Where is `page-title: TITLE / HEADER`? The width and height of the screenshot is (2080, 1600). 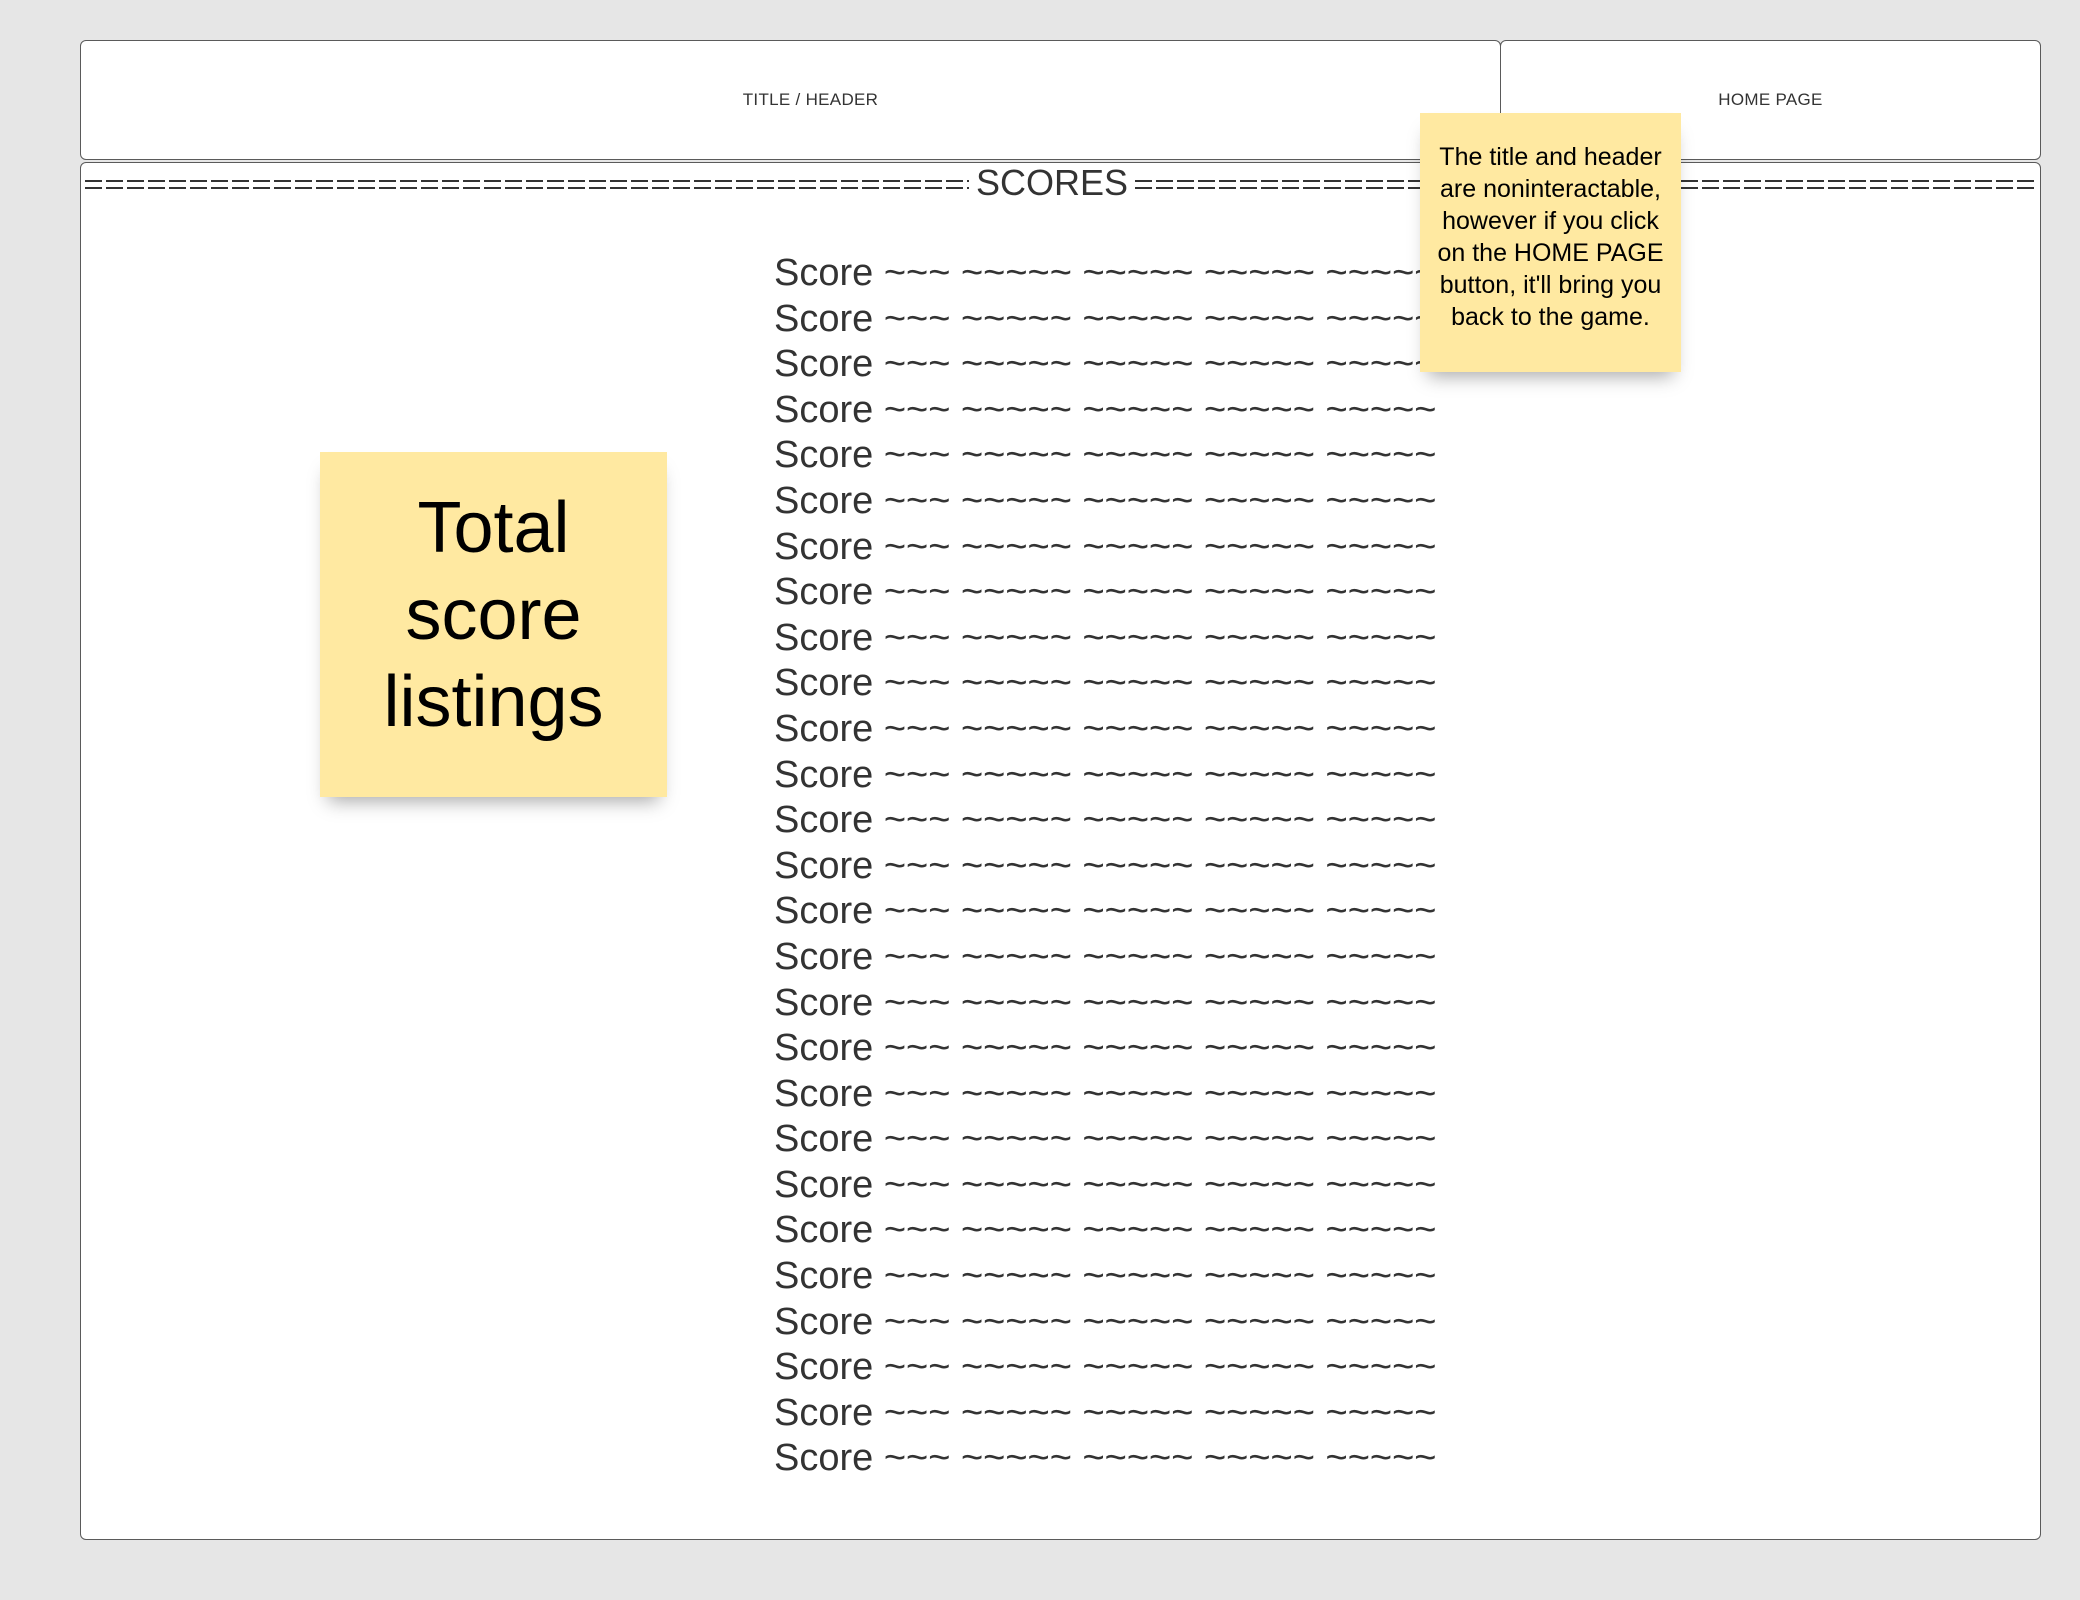
page-title: TITLE / HEADER is located at coordinates (810, 99).